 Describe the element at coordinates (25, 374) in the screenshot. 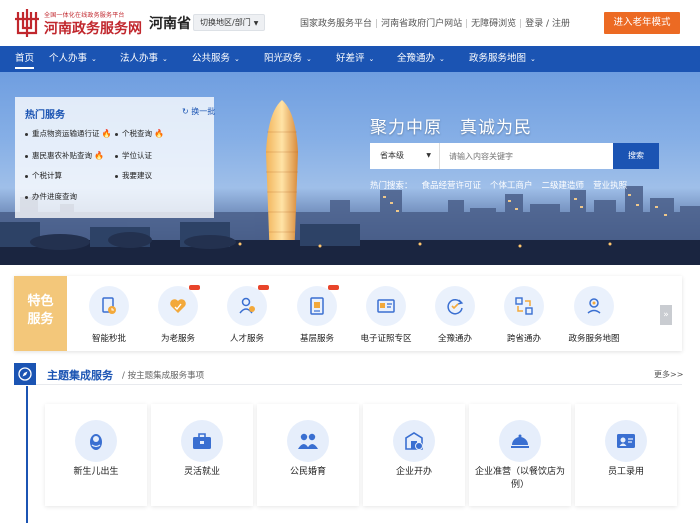

I see `compass-icon` at that location.